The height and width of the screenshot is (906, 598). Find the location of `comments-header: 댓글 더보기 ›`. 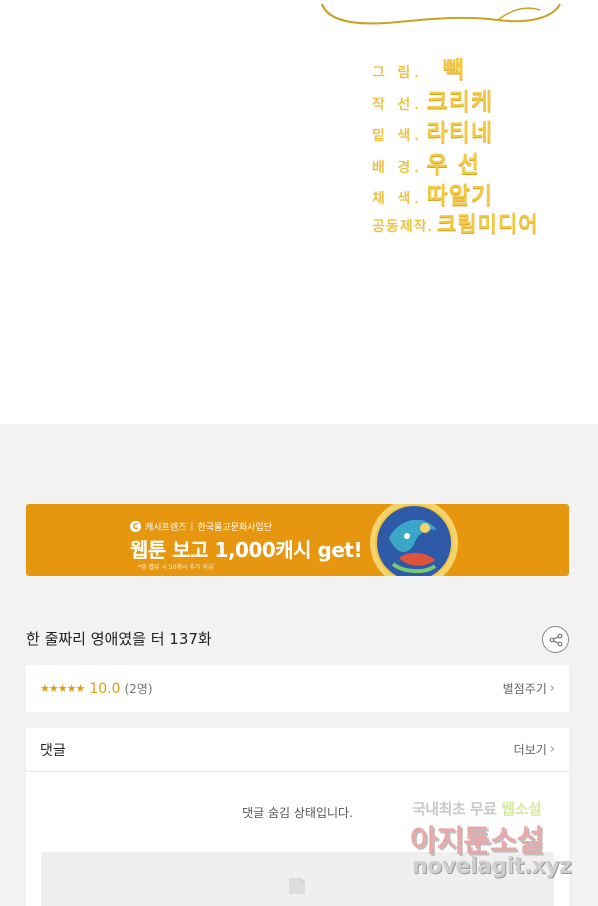

comments-header: 댓글 더보기 › is located at coordinates (297, 750).